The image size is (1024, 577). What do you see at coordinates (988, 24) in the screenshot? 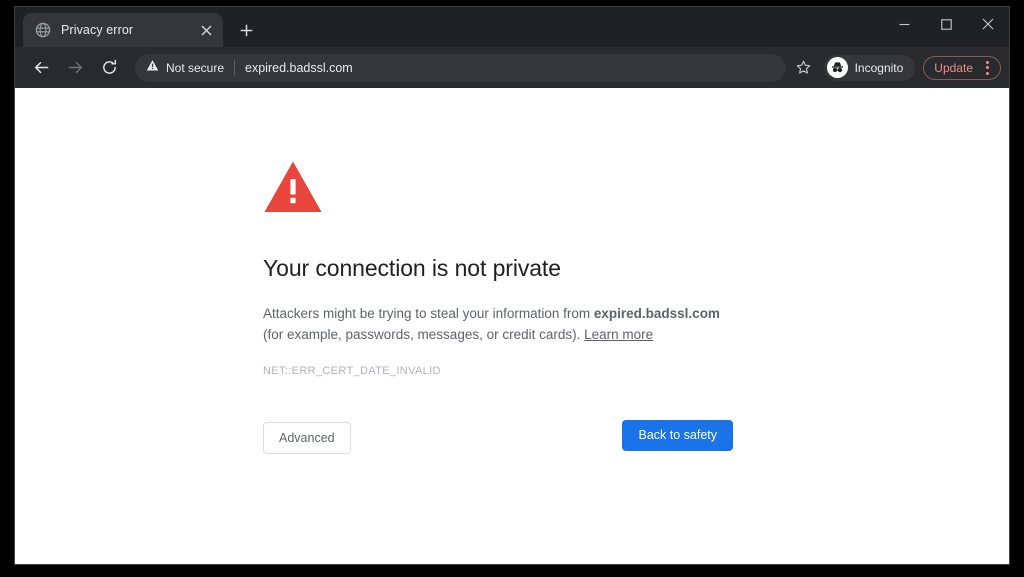
I see `window-close-button` at bounding box center [988, 24].